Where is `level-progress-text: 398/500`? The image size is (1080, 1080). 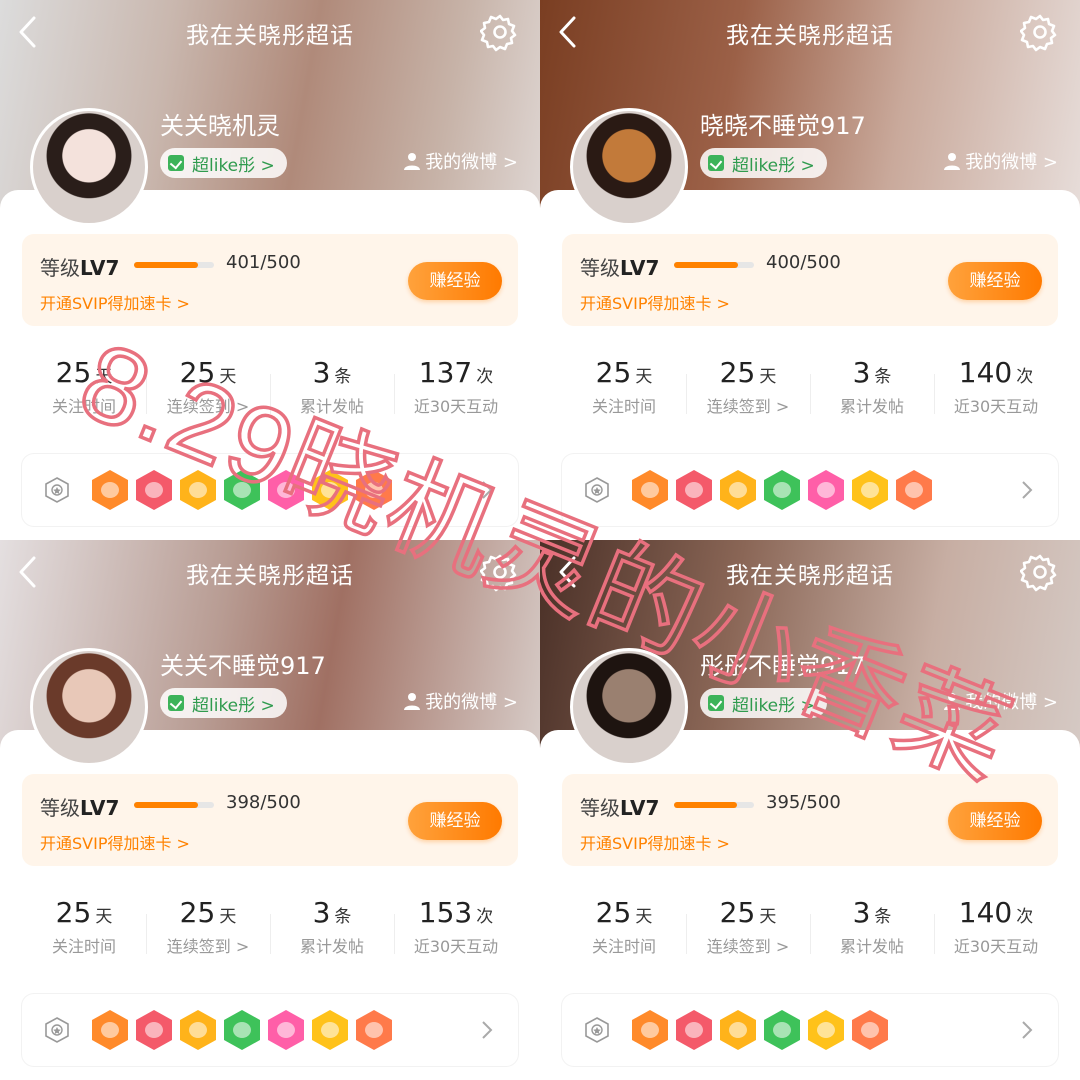
level-progress-text: 398/500 is located at coordinates (263, 802).